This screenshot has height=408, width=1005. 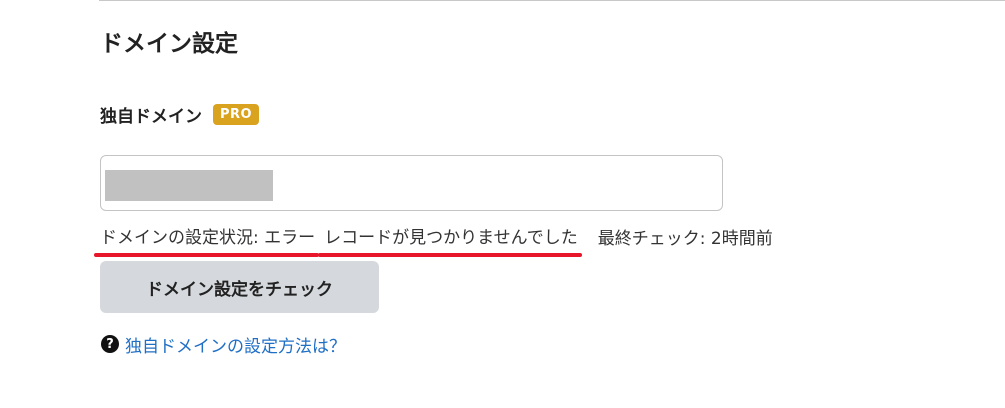 I want to click on pro-badge: PRO, so click(x=236, y=114).